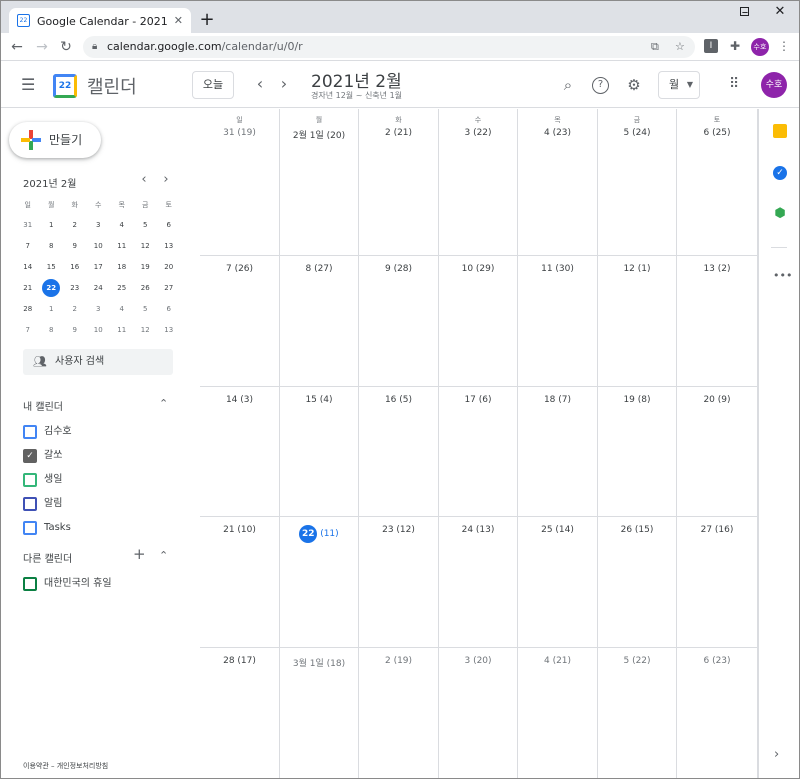 The width and height of the screenshot is (800, 779). Describe the element at coordinates (98, 362) in the screenshot. I see `user-search-input: 👥︎ 사용자 검색` at that location.